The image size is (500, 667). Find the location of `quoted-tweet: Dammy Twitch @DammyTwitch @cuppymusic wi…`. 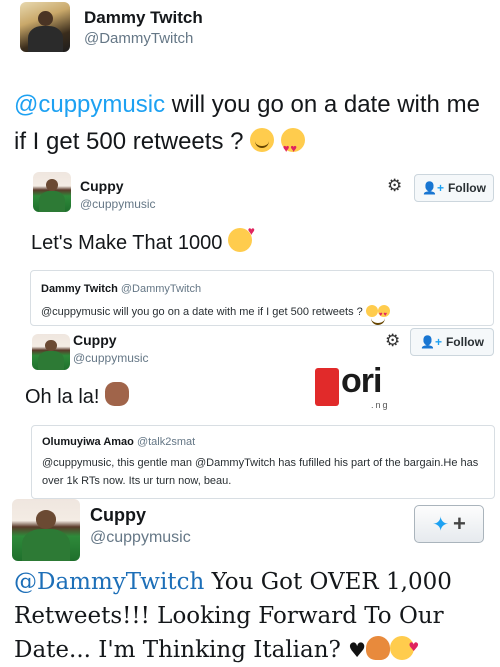

quoted-tweet: Dammy Twitch @DammyTwitch @cuppymusic wi… is located at coordinates (262, 298).